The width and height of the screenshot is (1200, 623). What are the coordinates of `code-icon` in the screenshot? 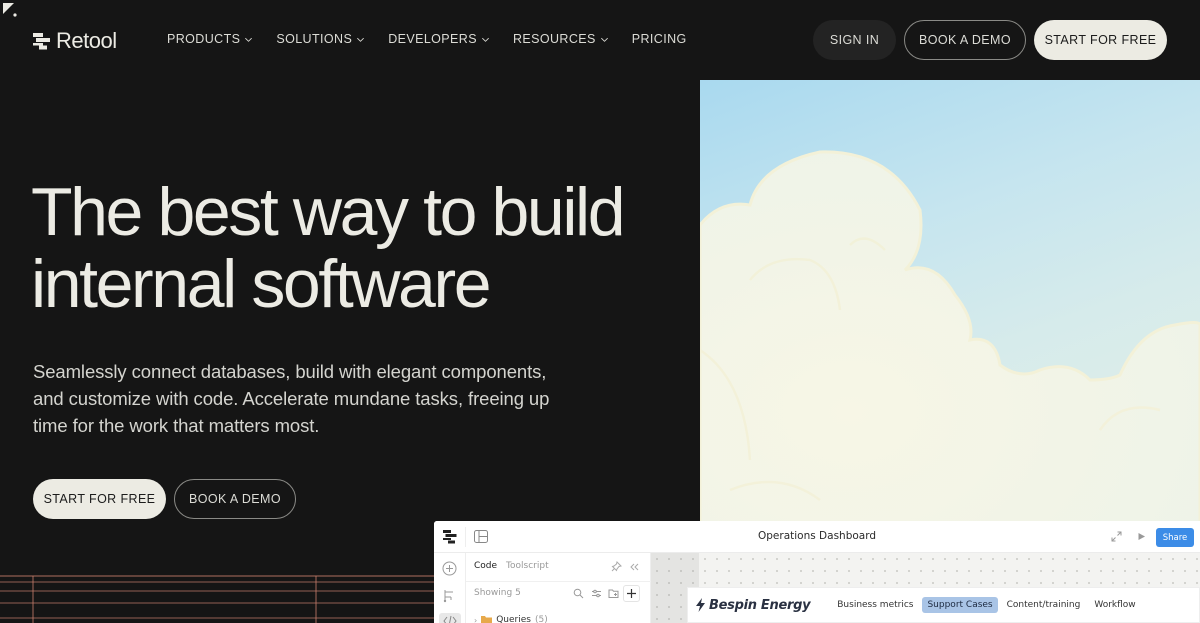 It's located at (450, 619).